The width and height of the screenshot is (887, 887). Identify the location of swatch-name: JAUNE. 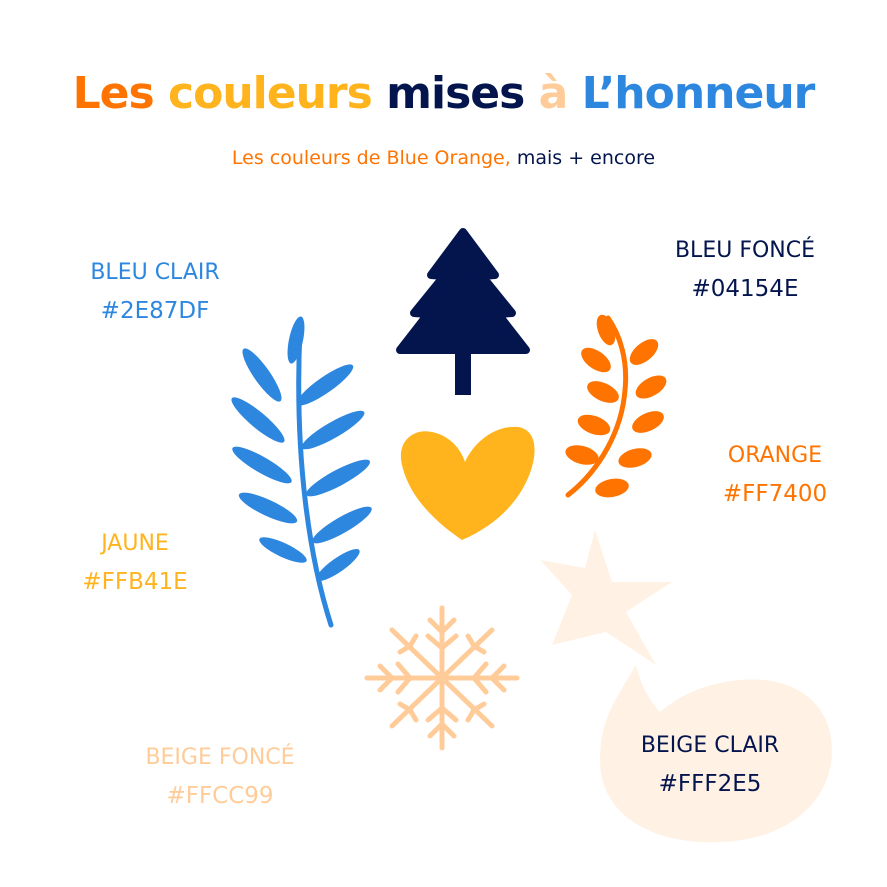
(135, 543).